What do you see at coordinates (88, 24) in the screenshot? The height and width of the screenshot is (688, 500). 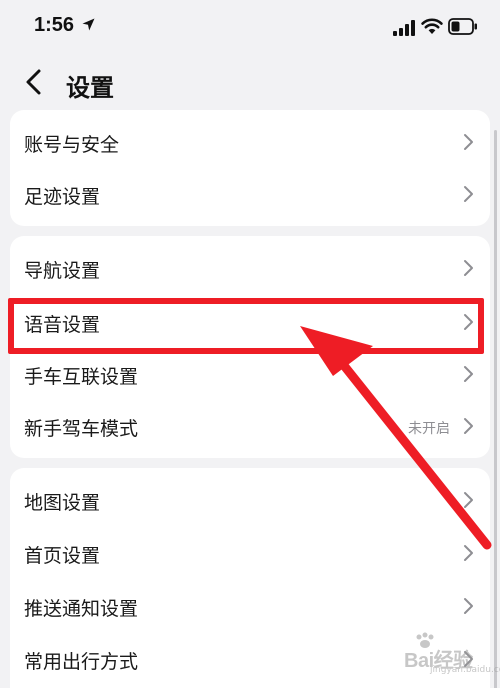 I see `location-arrow-icon` at bounding box center [88, 24].